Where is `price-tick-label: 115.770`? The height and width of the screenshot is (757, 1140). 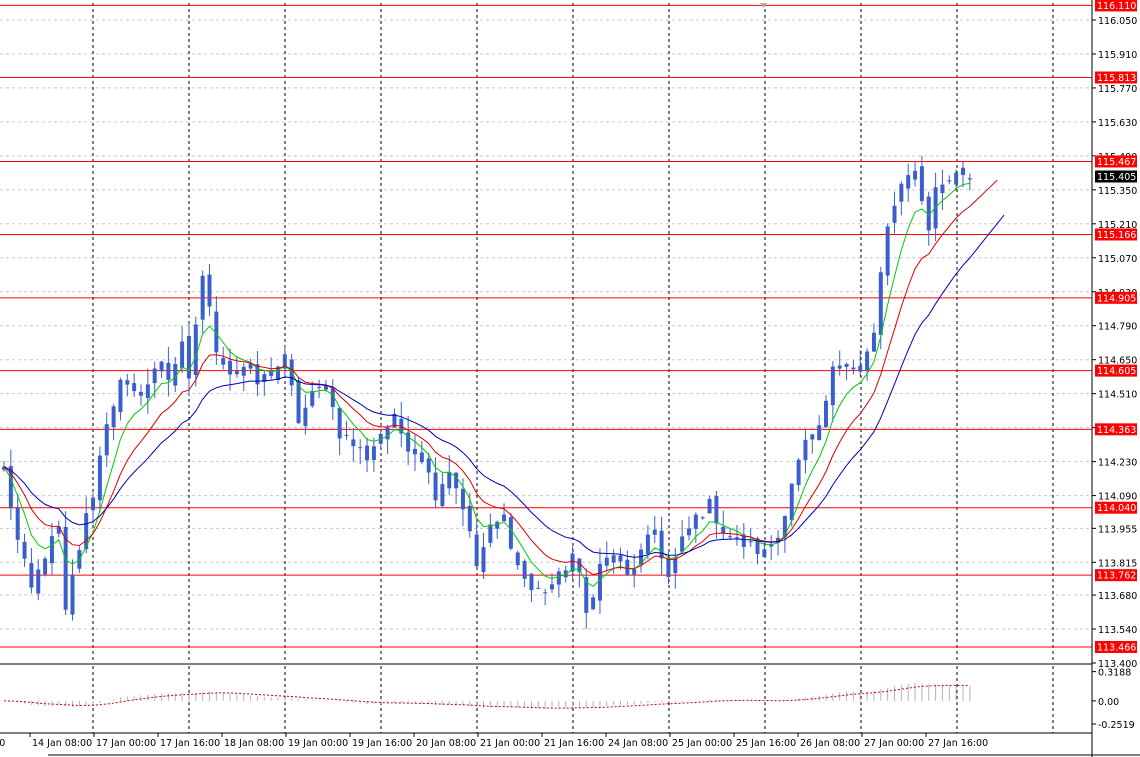
price-tick-label: 115.770 is located at coordinates (1117, 89).